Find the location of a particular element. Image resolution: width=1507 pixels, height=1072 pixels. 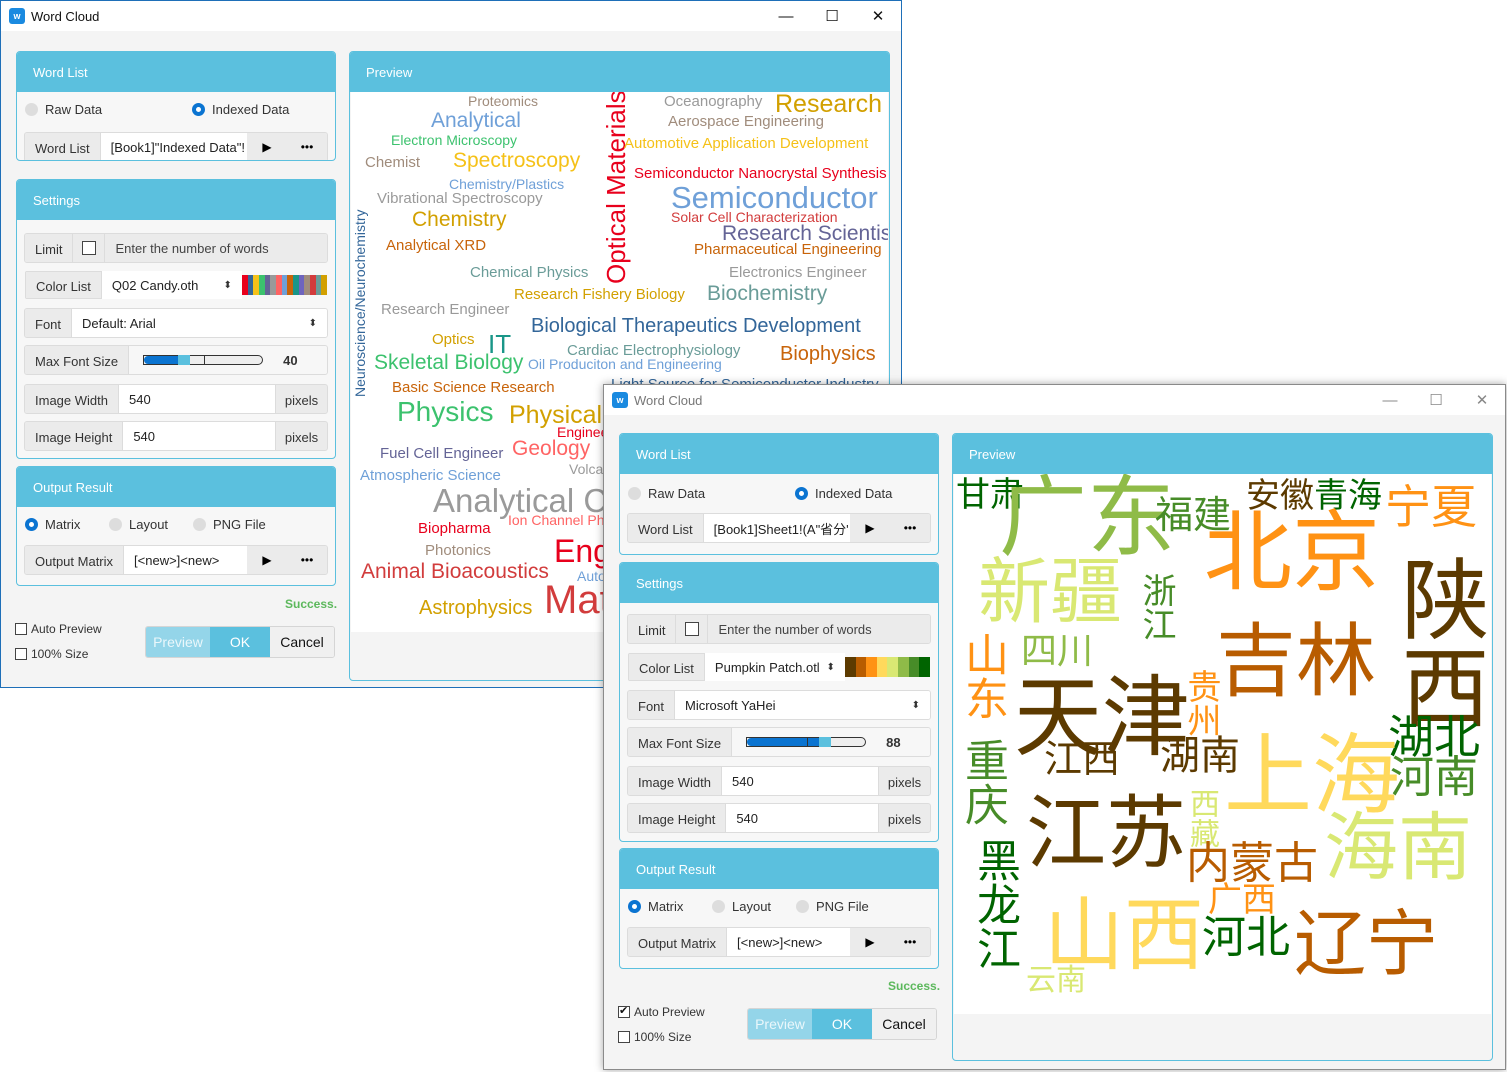

cloud-word: Biophysics is located at coordinates (828, 354).